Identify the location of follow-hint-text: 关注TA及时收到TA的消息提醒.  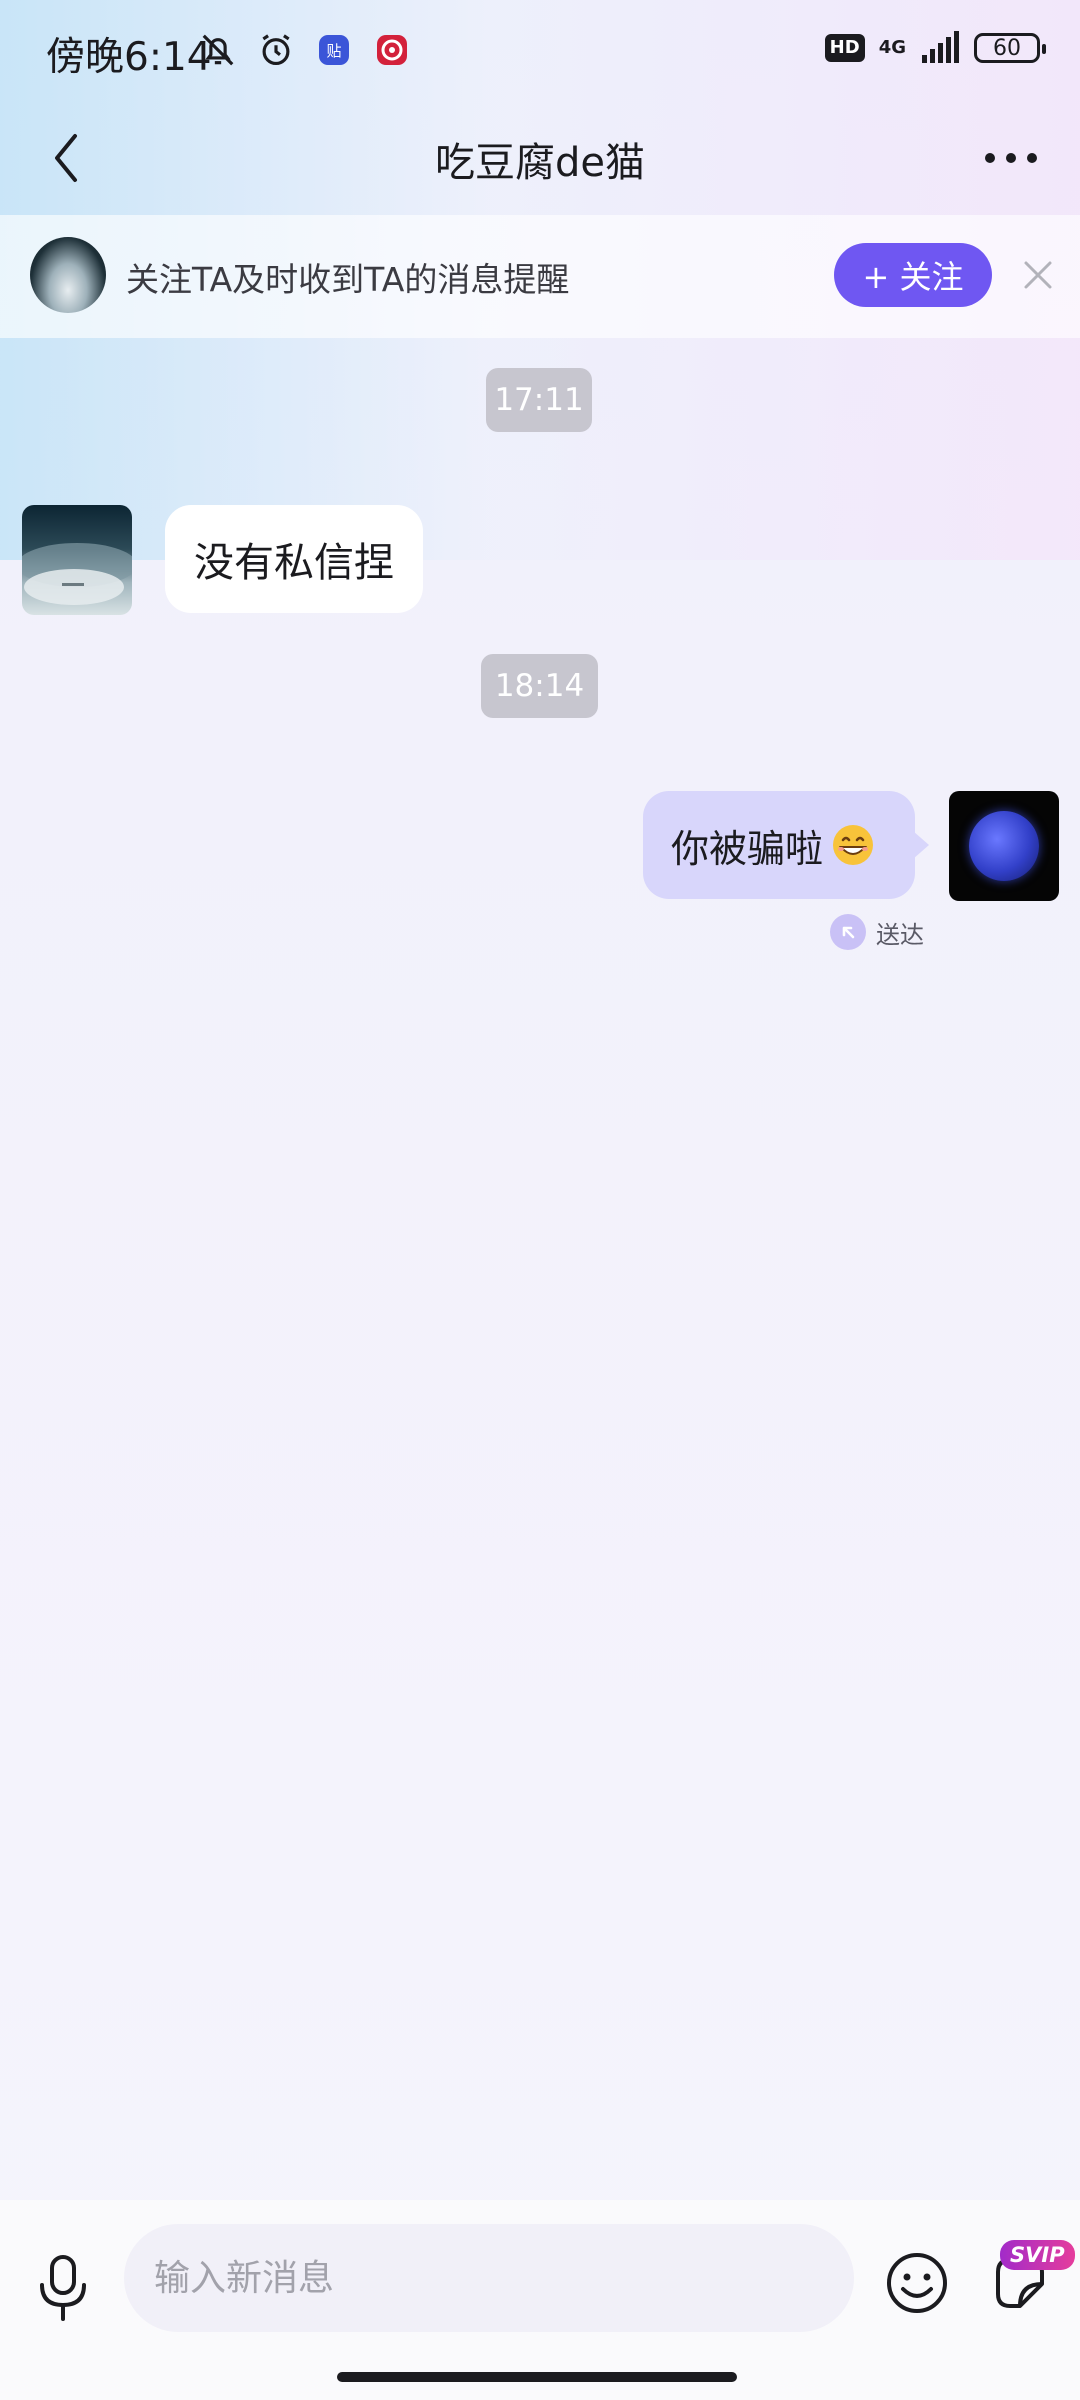
(348, 279).